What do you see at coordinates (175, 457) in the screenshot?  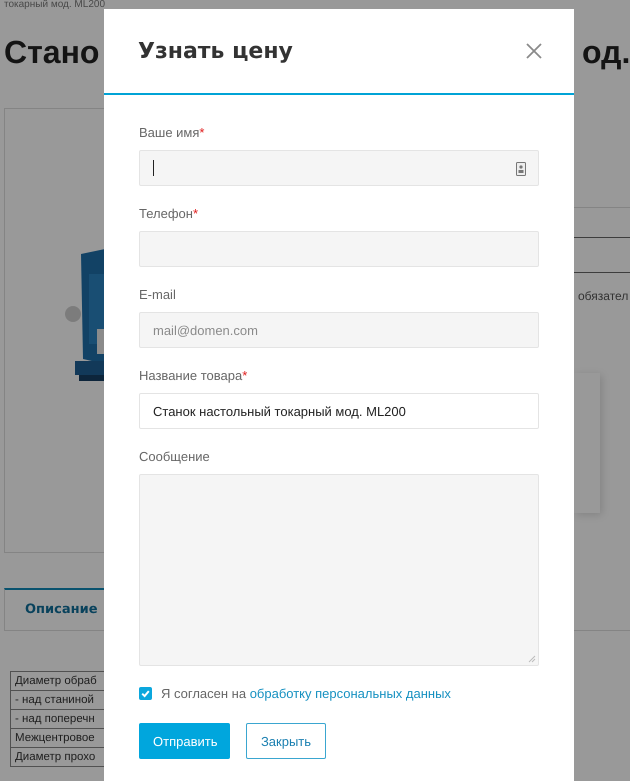 I see `field-label: Сообщение` at bounding box center [175, 457].